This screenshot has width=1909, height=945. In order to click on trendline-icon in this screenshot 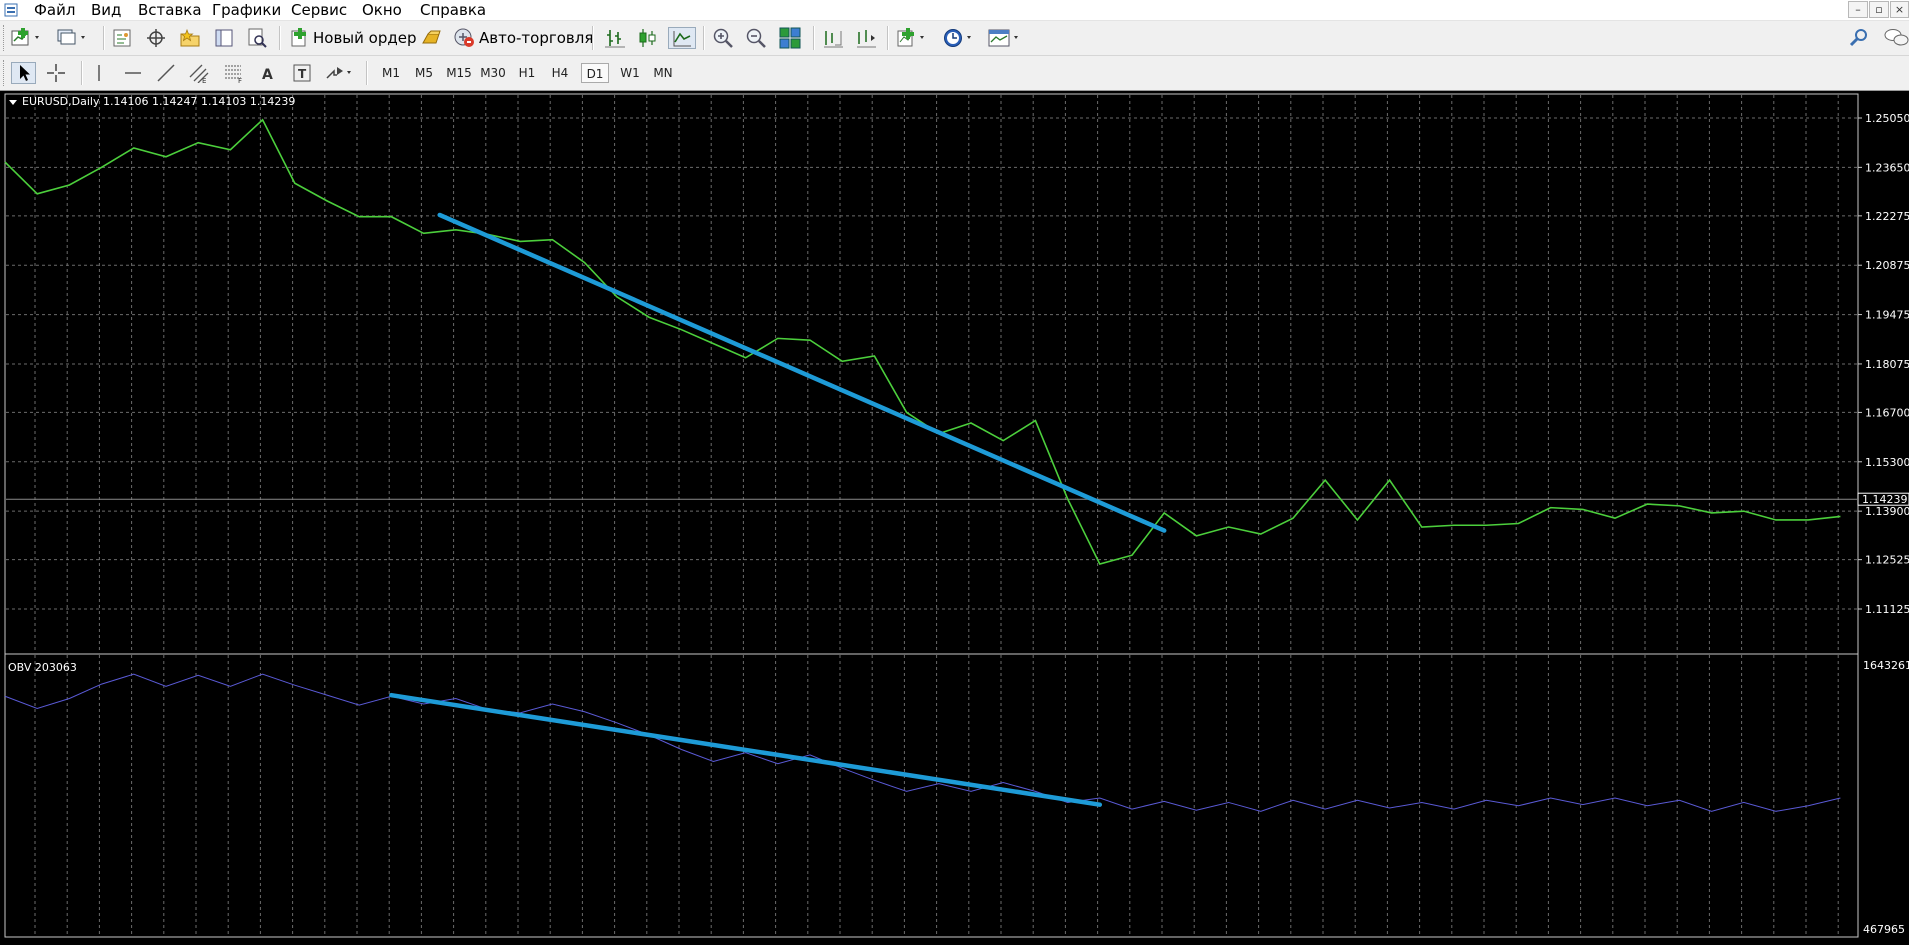, I will do `click(166, 73)`.